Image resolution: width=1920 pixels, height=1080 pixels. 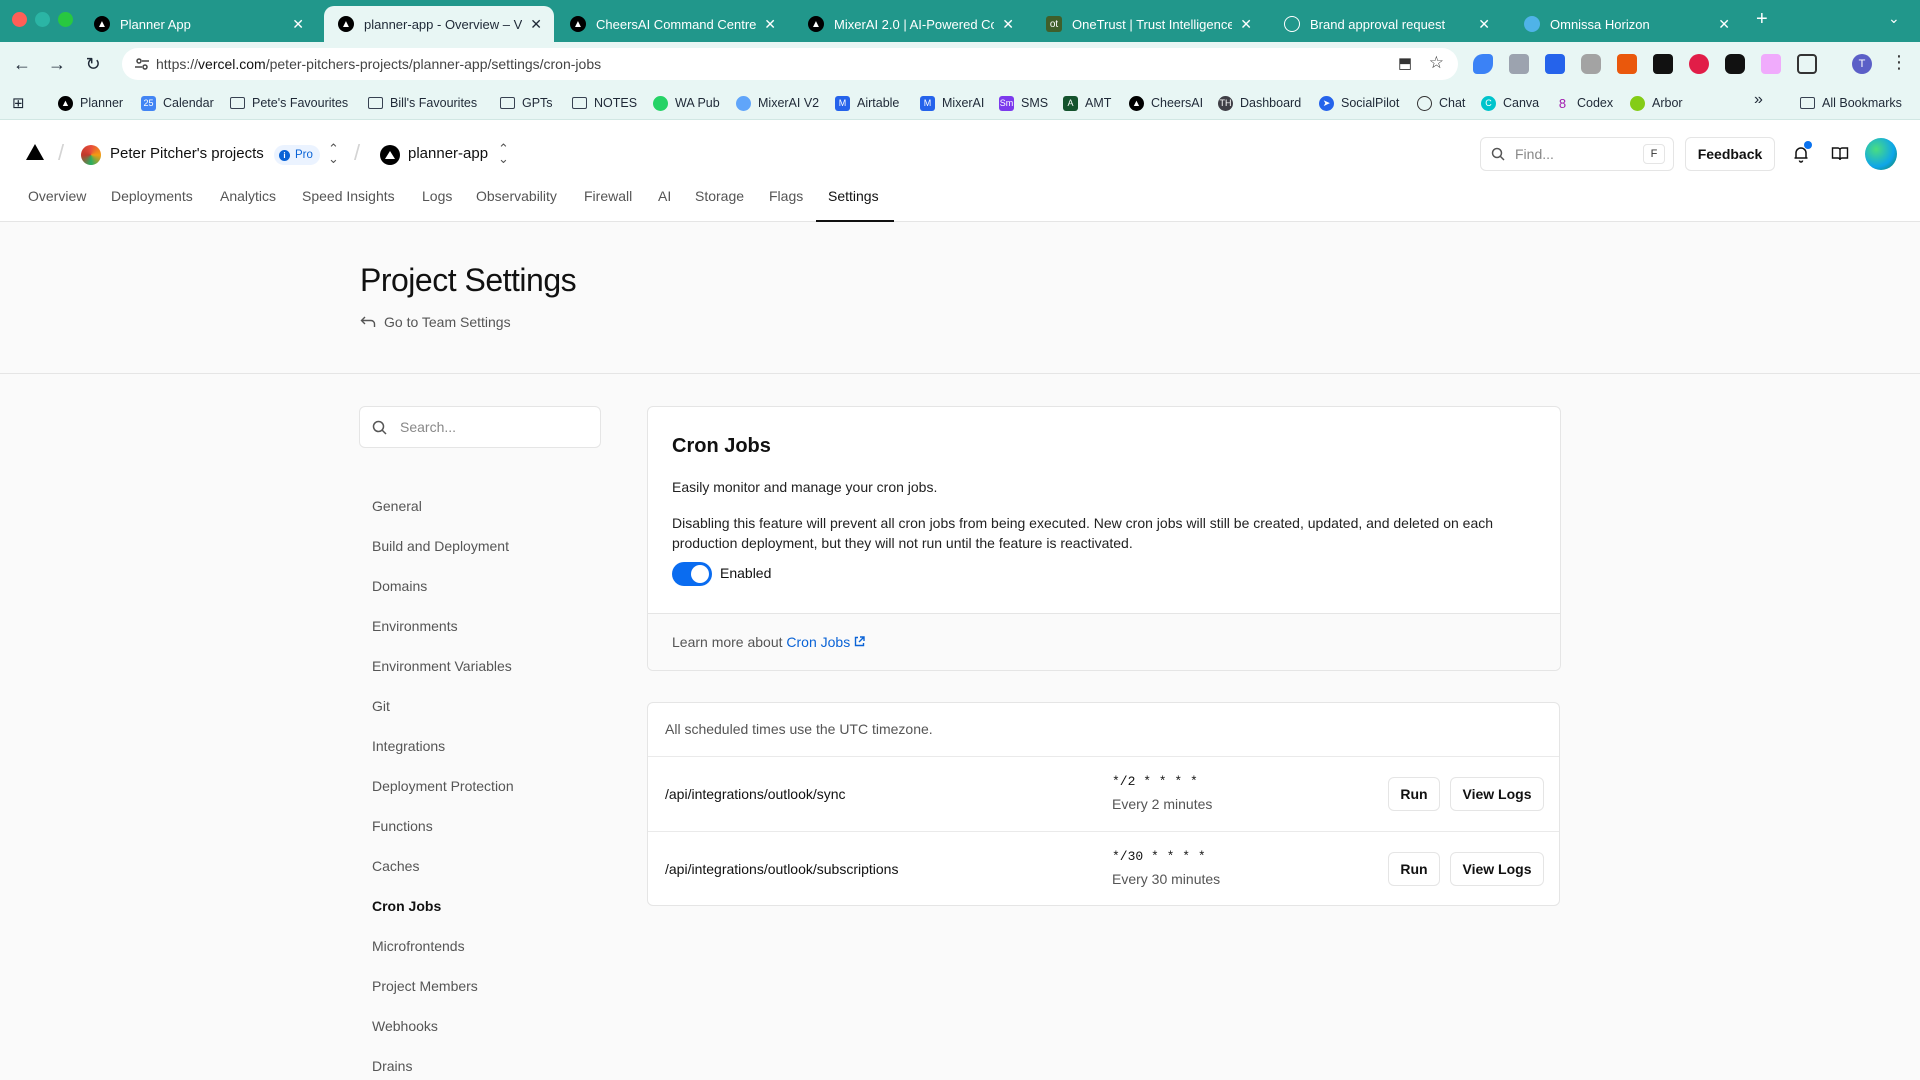 What do you see at coordinates (1730, 154) in the screenshot?
I see `feedback-button: Feedback` at bounding box center [1730, 154].